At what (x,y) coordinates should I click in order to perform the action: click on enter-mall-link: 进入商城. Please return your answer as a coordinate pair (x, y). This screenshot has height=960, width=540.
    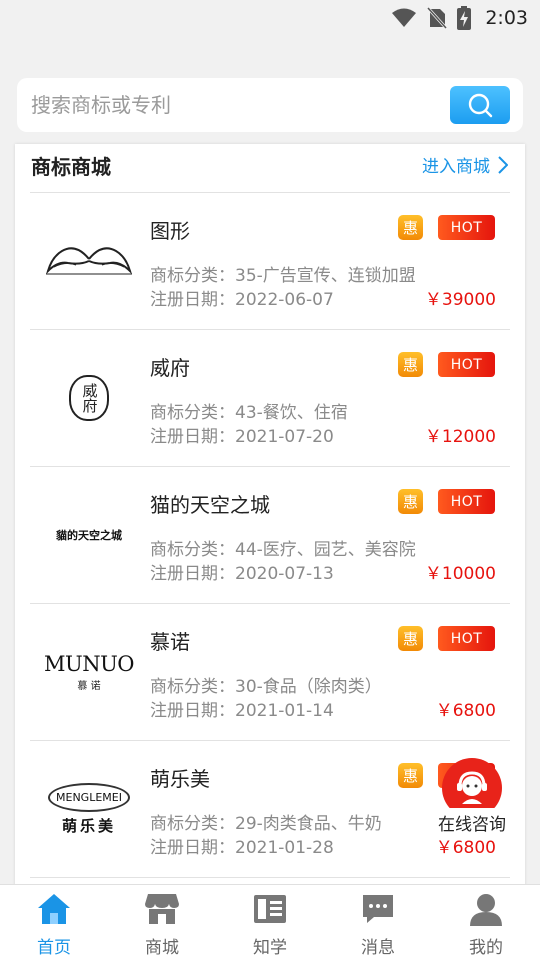
    Looking at the image, I should click on (465, 164).